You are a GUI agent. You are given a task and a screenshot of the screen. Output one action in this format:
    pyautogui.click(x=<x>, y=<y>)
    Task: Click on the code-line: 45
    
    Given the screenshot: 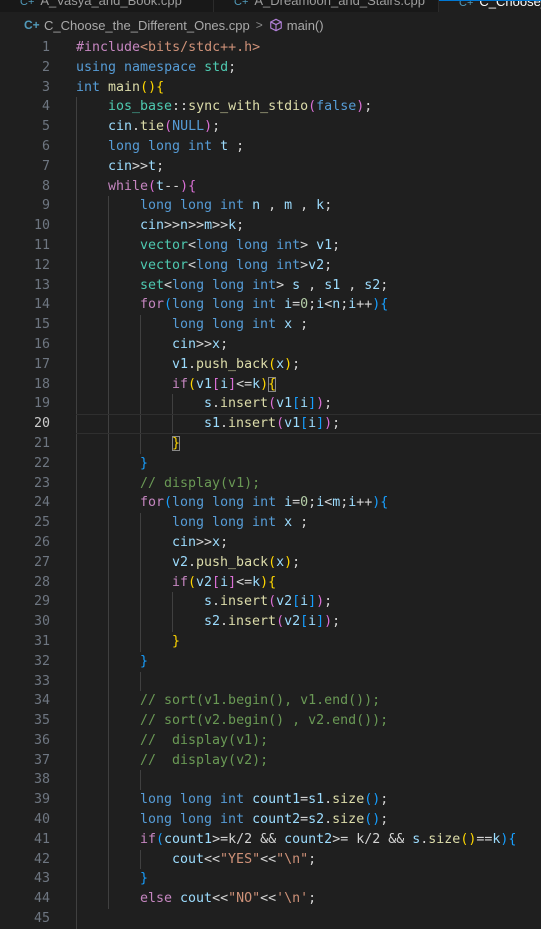 What is the action you would take?
    pyautogui.click(x=270, y=919)
    